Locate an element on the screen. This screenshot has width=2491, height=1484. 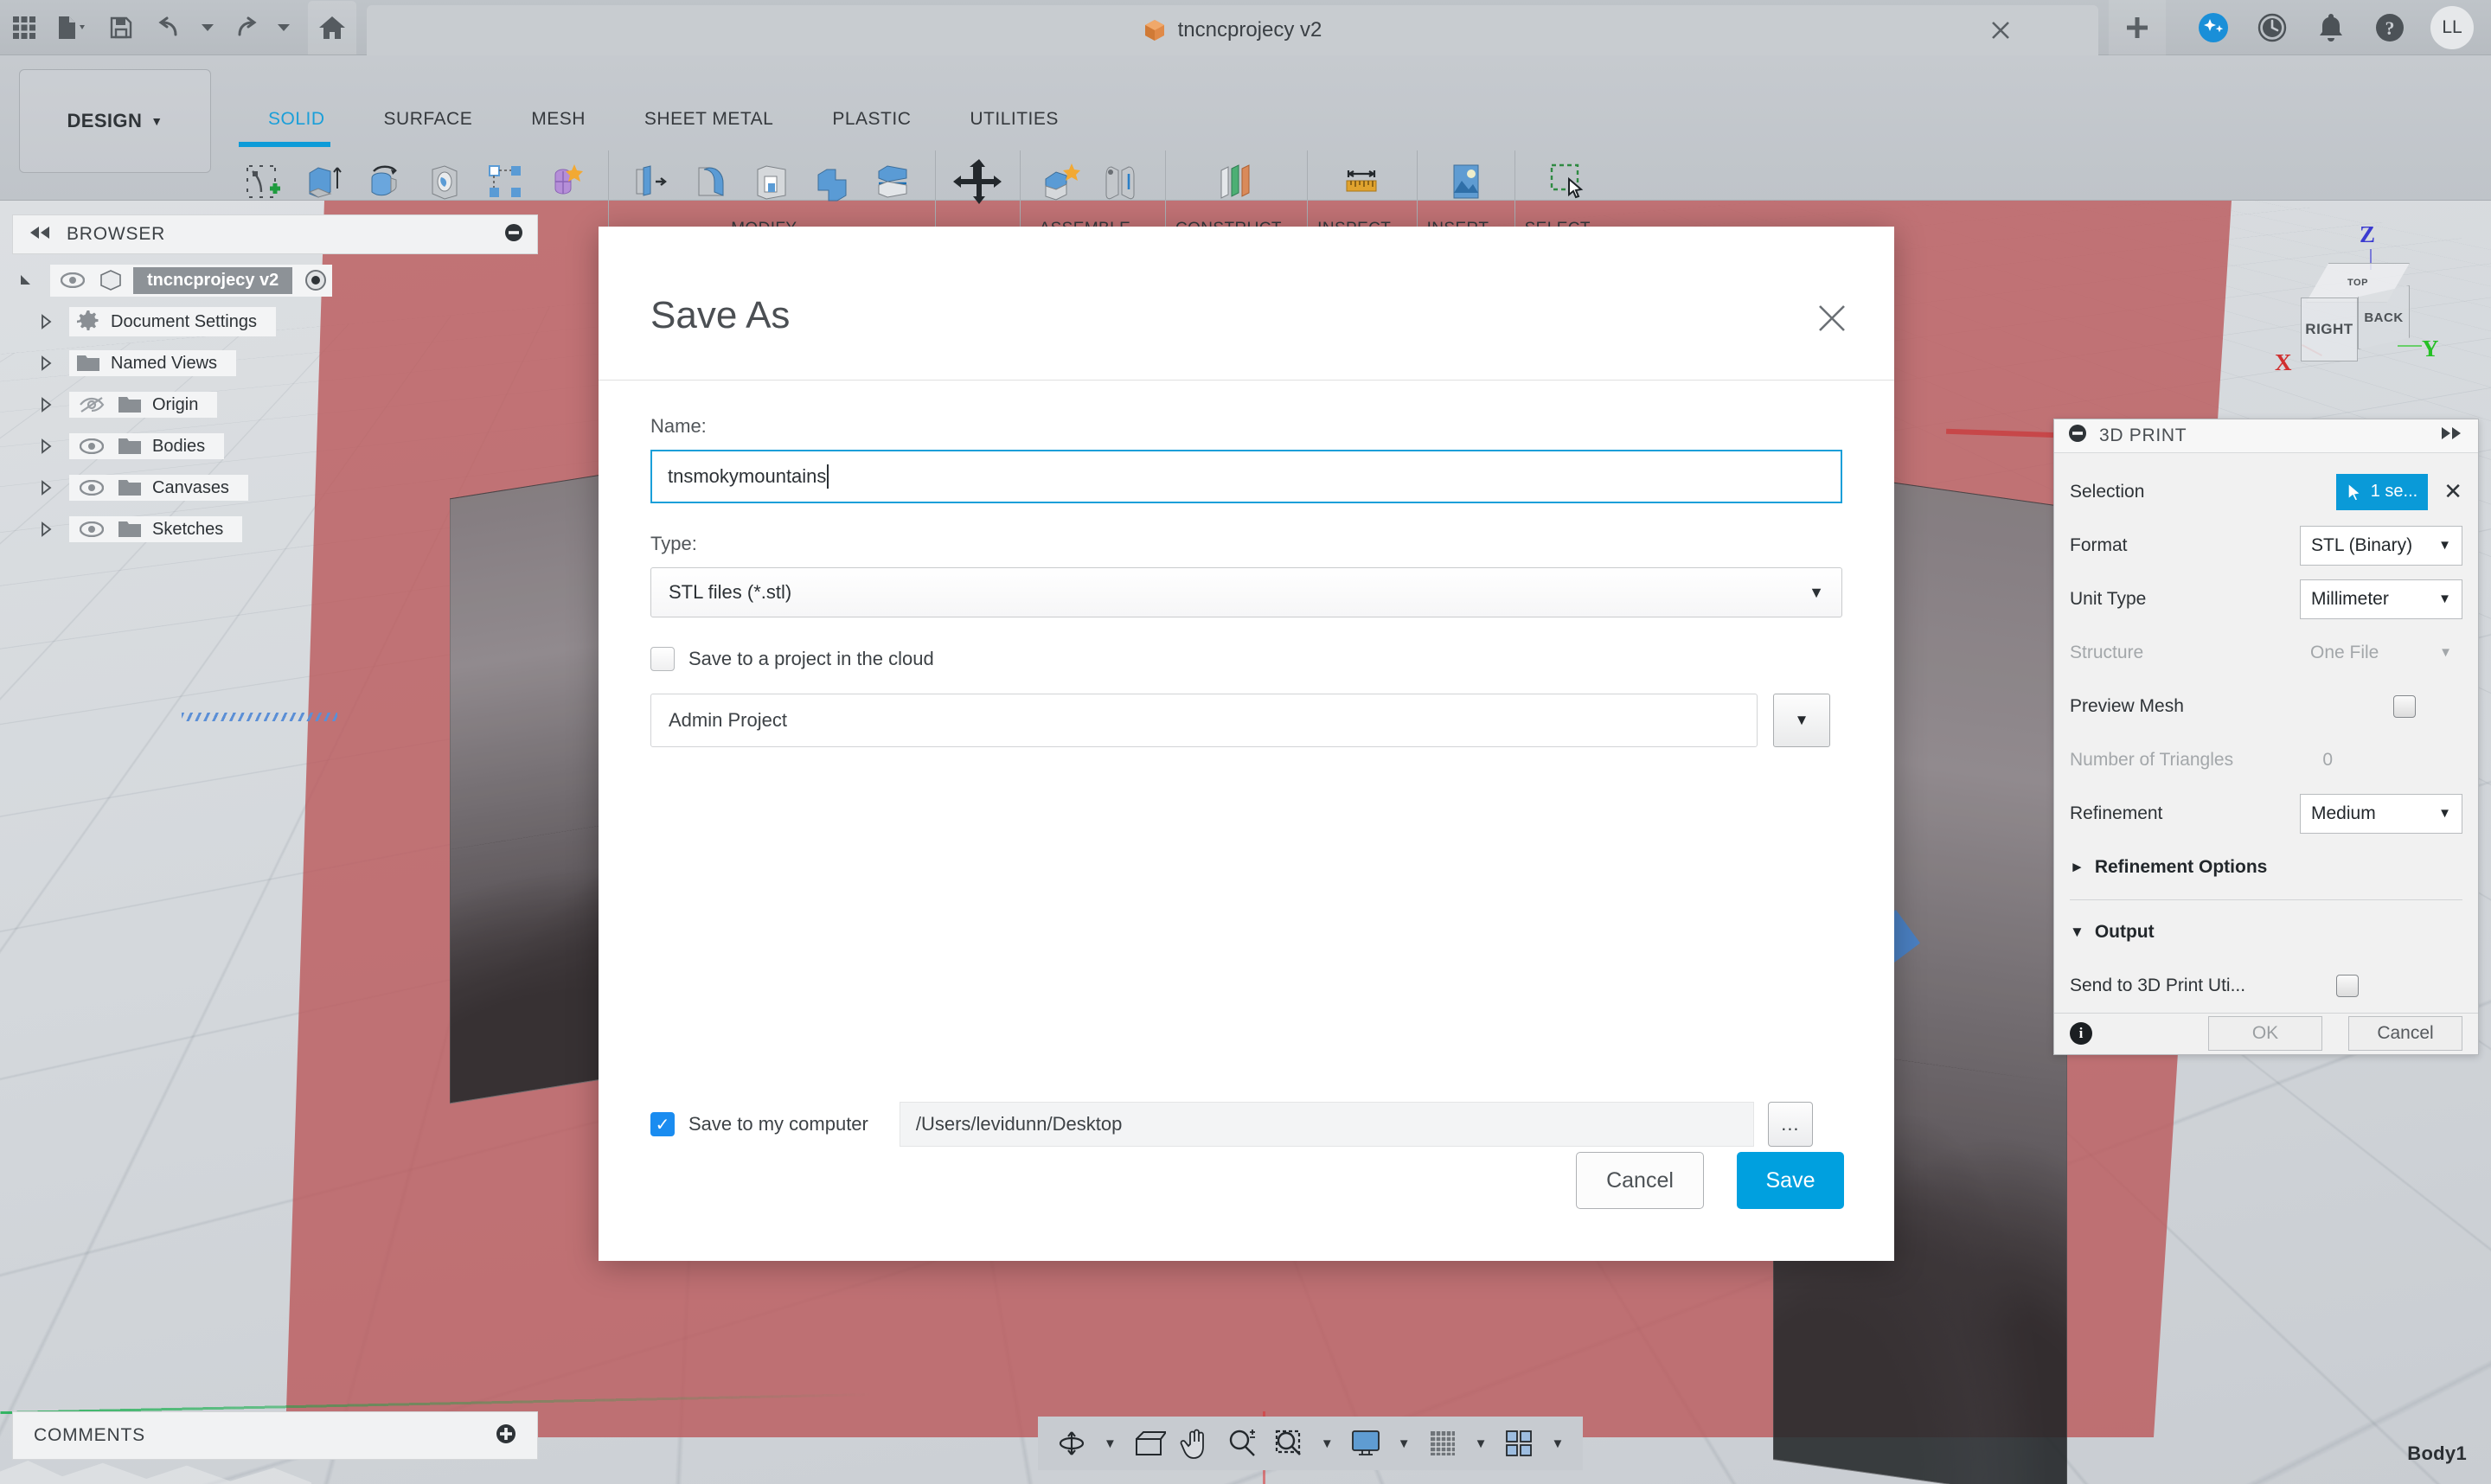
collapse-left-icon is located at coordinates (40, 235).